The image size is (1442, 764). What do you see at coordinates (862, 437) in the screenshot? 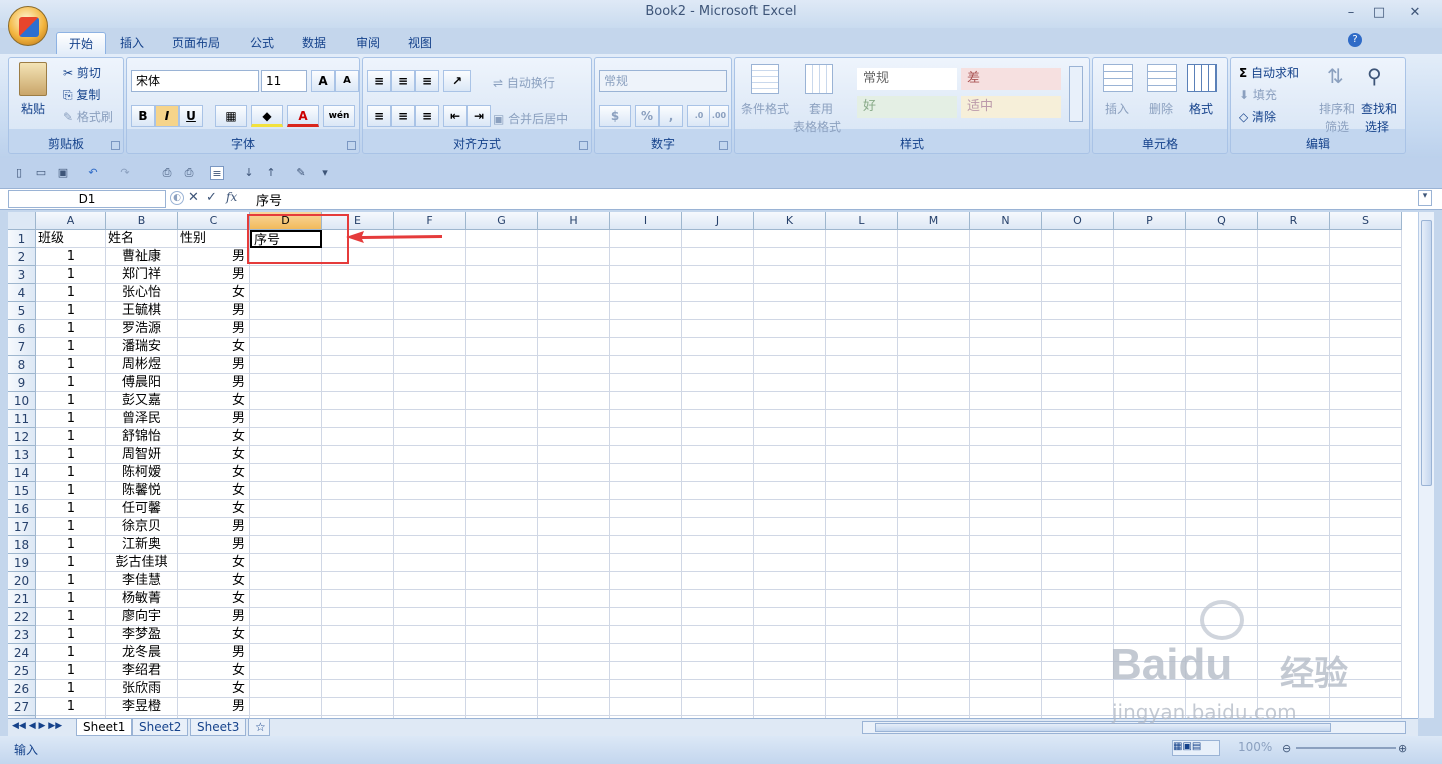
I see `cell-l12` at bounding box center [862, 437].